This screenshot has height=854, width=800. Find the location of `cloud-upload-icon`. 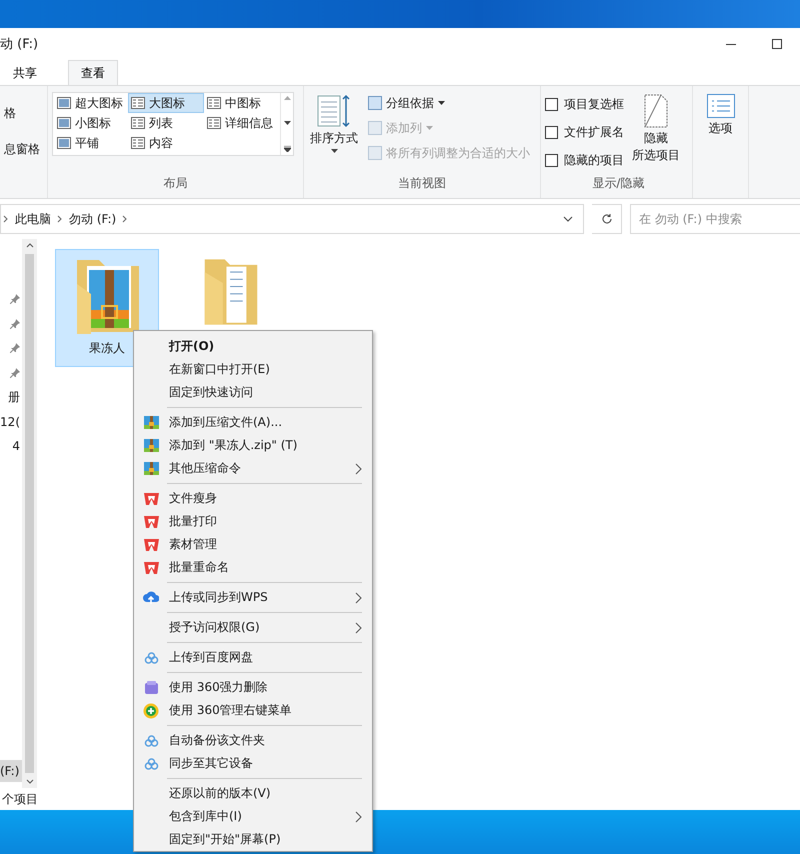

cloud-upload-icon is located at coordinates (151, 597).